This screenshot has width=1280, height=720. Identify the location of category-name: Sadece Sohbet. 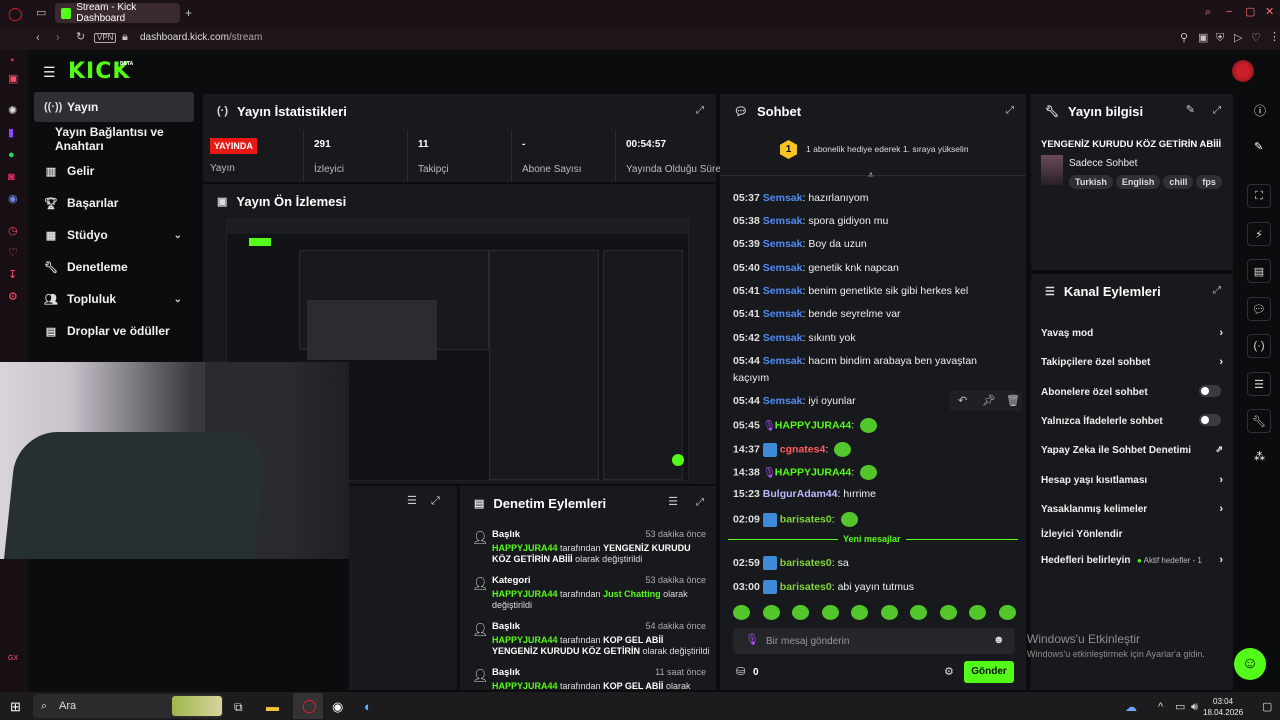
(1103, 163).